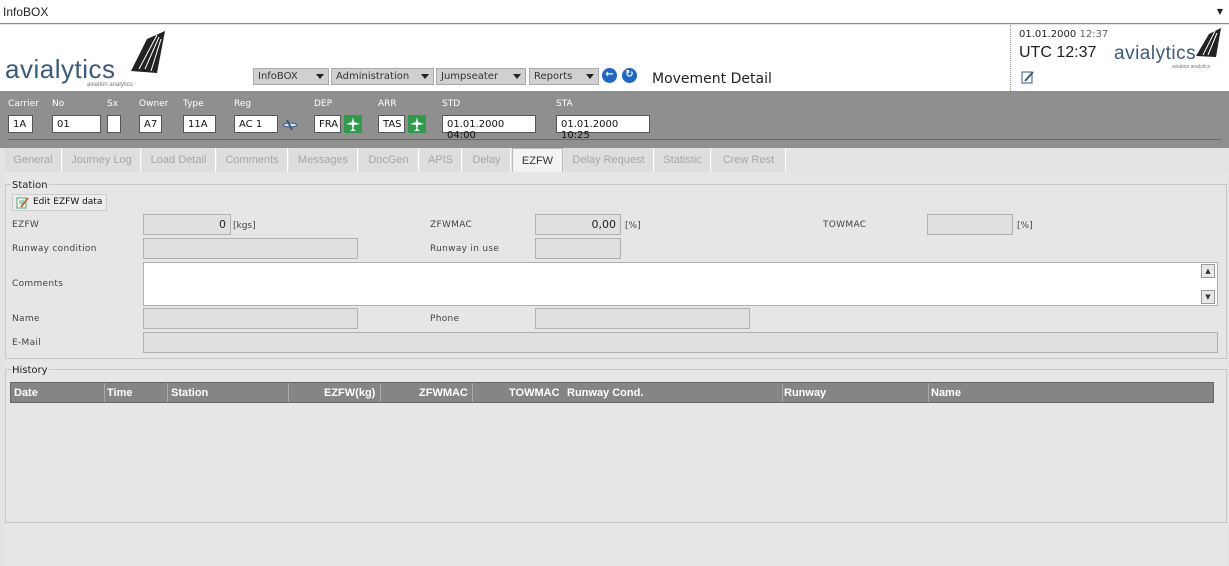 Image resolution: width=1229 pixels, height=566 pixels. What do you see at coordinates (553, 76) in the screenshot?
I see `menu-reports-label: Reports` at bounding box center [553, 76].